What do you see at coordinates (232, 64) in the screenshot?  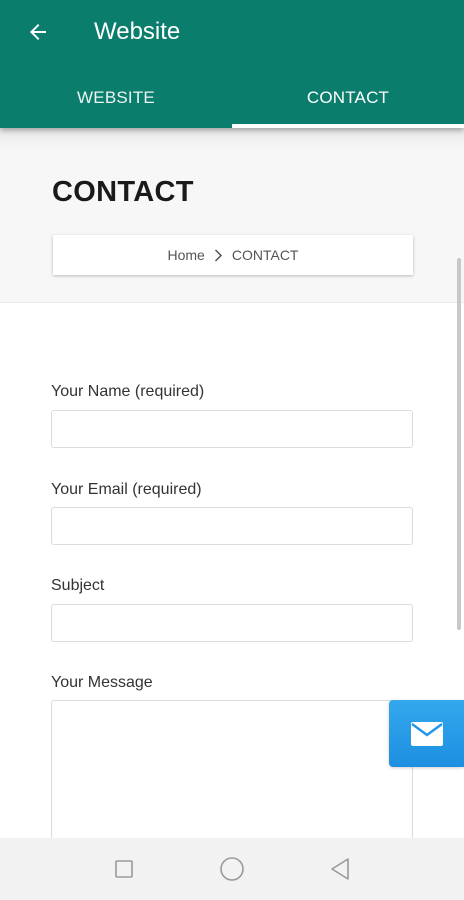 I see `app-bar: Website WEBSITE CONTACT` at bounding box center [232, 64].